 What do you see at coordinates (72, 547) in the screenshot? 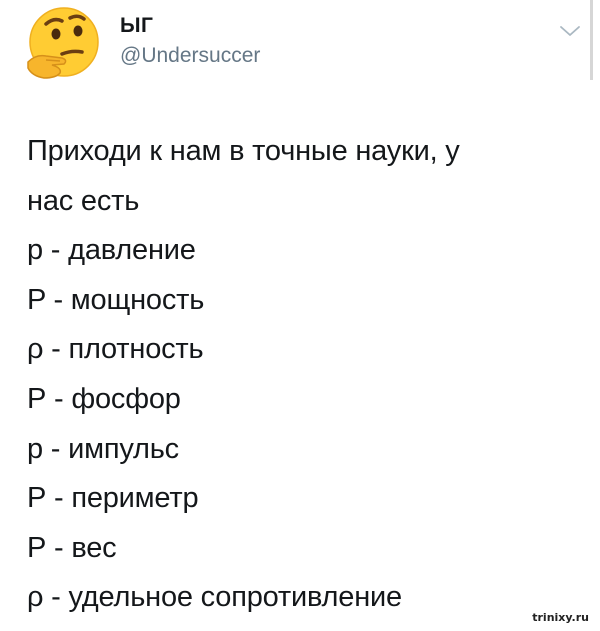
I see `tweet-text-line: Р - вес` at bounding box center [72, 547].